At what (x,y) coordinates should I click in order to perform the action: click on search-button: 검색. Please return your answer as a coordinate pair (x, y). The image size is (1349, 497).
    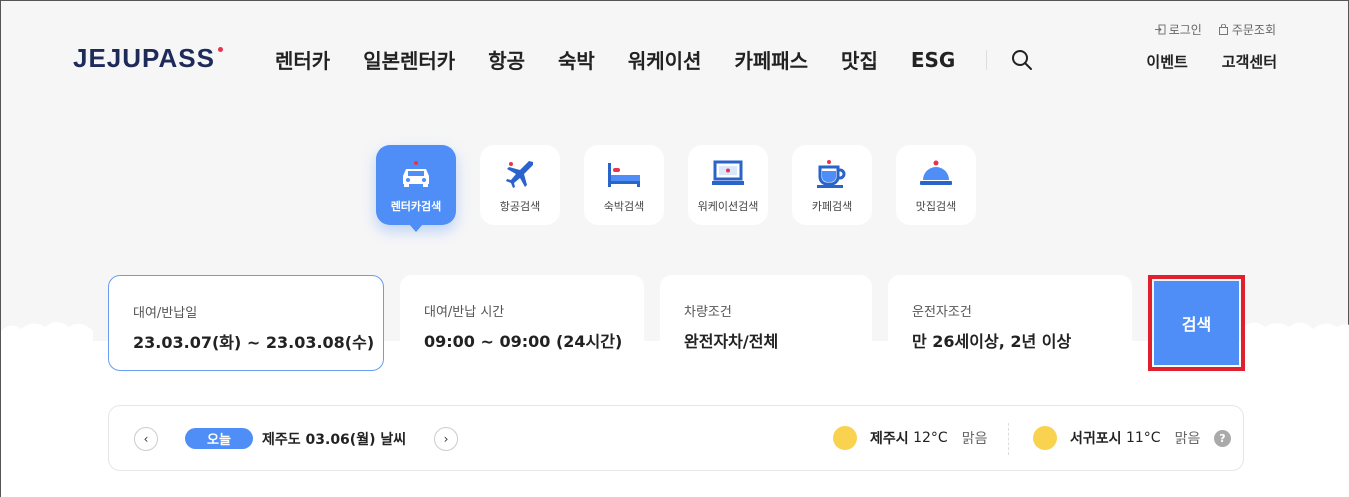
    Looking at the image, I should click on (1196, 323).